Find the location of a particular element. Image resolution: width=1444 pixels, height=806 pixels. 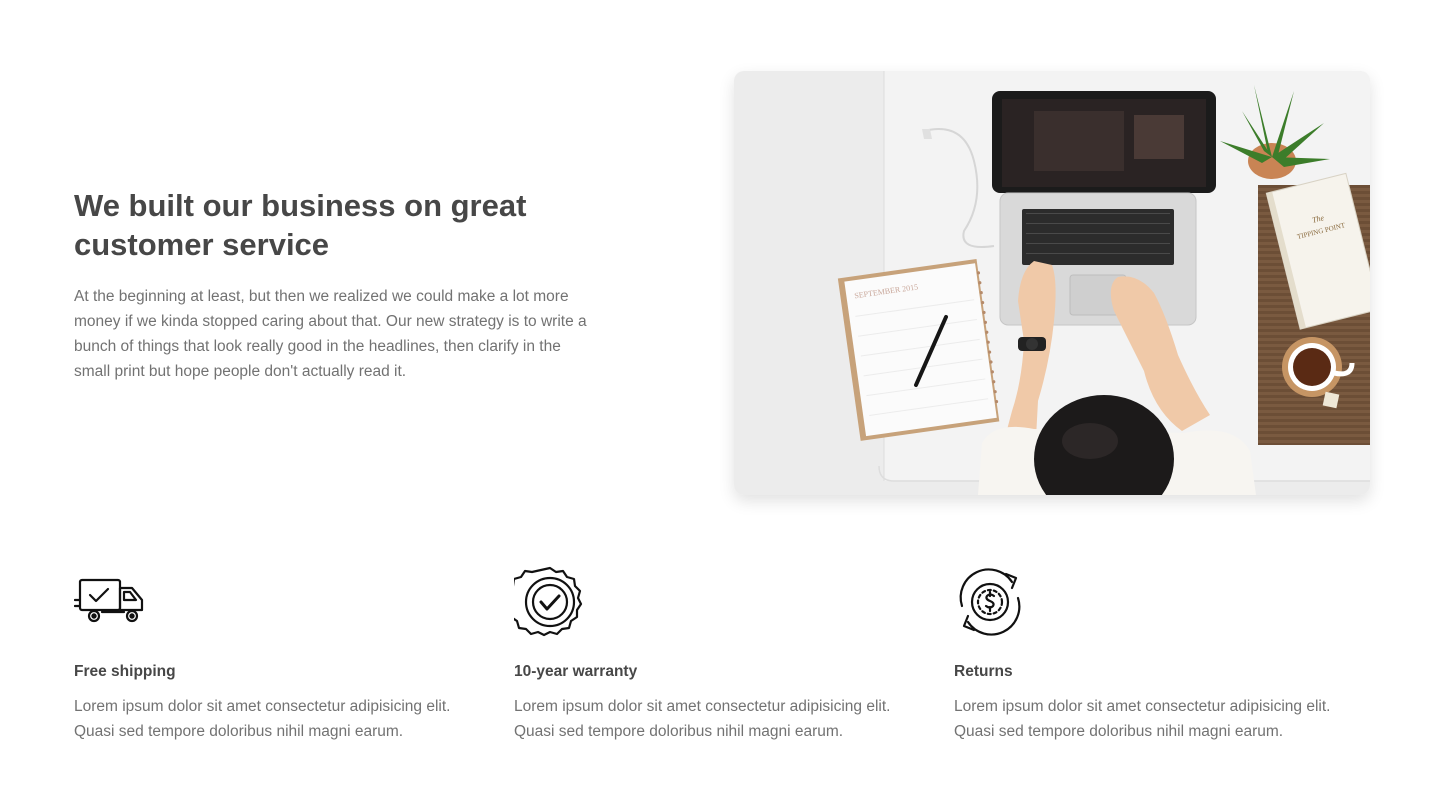

feature-title: Free shipping is located at coordinates (125, 671).